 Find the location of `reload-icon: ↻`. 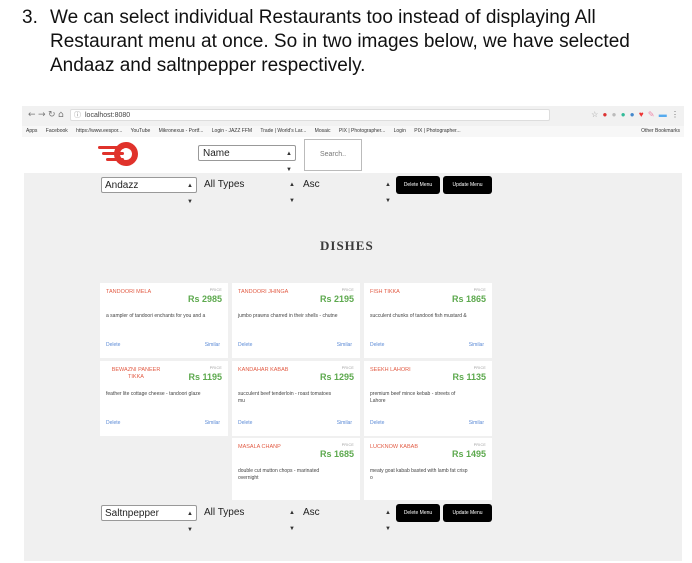

reload-icon: ↻ is located at coordinates (52, 115).